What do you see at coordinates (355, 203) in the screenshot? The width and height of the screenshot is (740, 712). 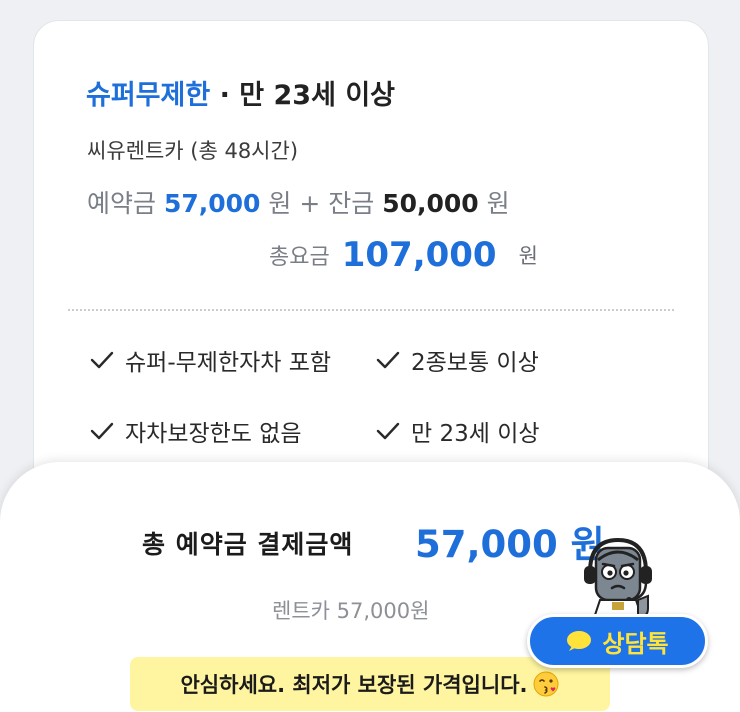 I see `balance-label: 잔금` at bounding box center [355, 203].